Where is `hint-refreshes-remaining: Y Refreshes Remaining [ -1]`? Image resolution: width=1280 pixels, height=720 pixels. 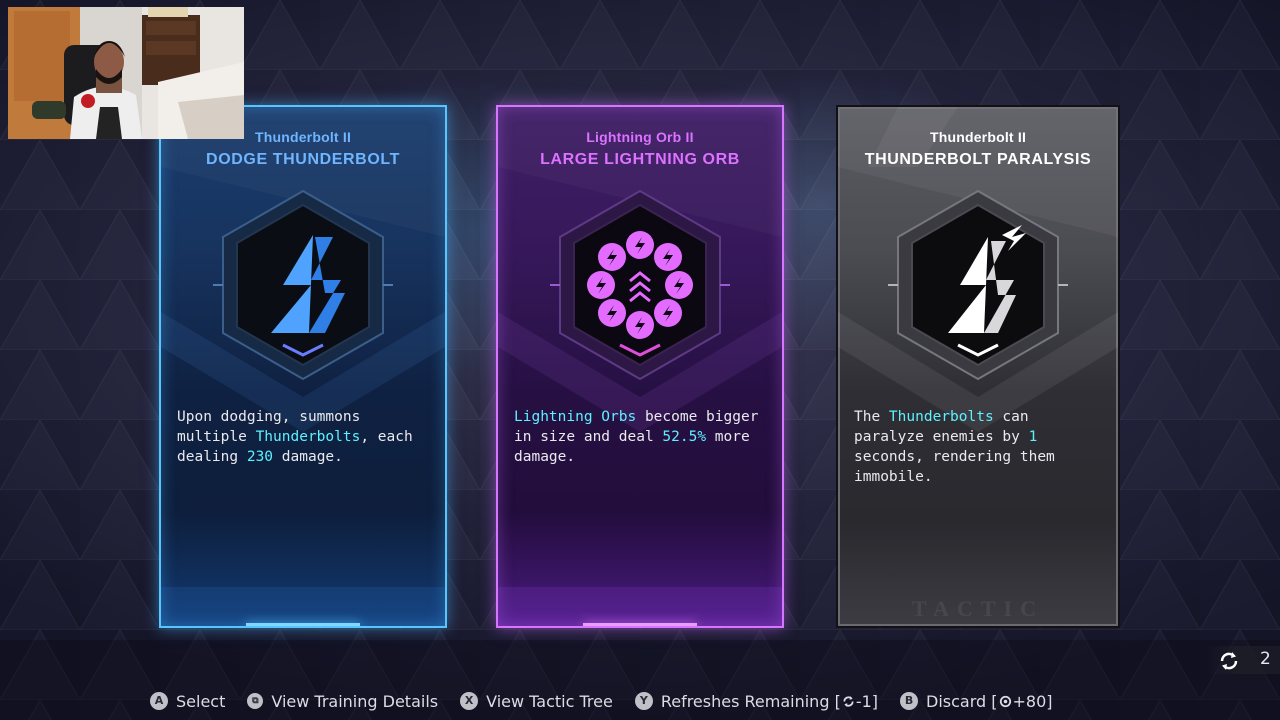
hint-refreshes-remaining: Y Refreshes Remaining [ -1] is located at coordinates (756, 701).